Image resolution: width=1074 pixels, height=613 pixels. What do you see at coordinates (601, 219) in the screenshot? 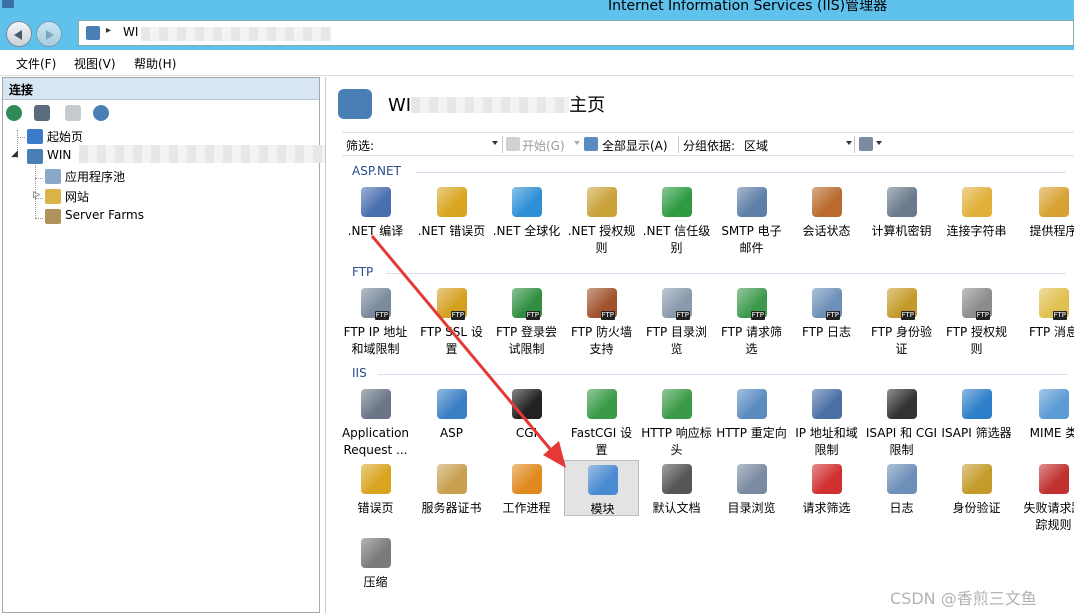
I see `feature-tile-auth-rules: .NET 授权规 则` at bounding box center [601, 219].